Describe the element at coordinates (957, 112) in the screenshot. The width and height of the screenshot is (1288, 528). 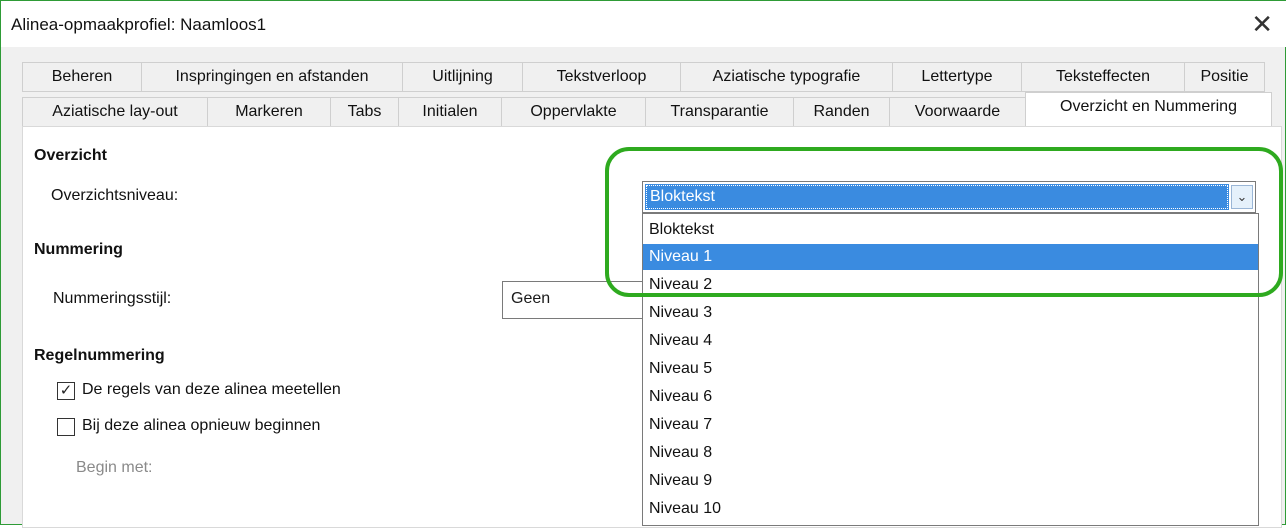
I see `tab-voorwaarde: Voorwaarde` at that location.